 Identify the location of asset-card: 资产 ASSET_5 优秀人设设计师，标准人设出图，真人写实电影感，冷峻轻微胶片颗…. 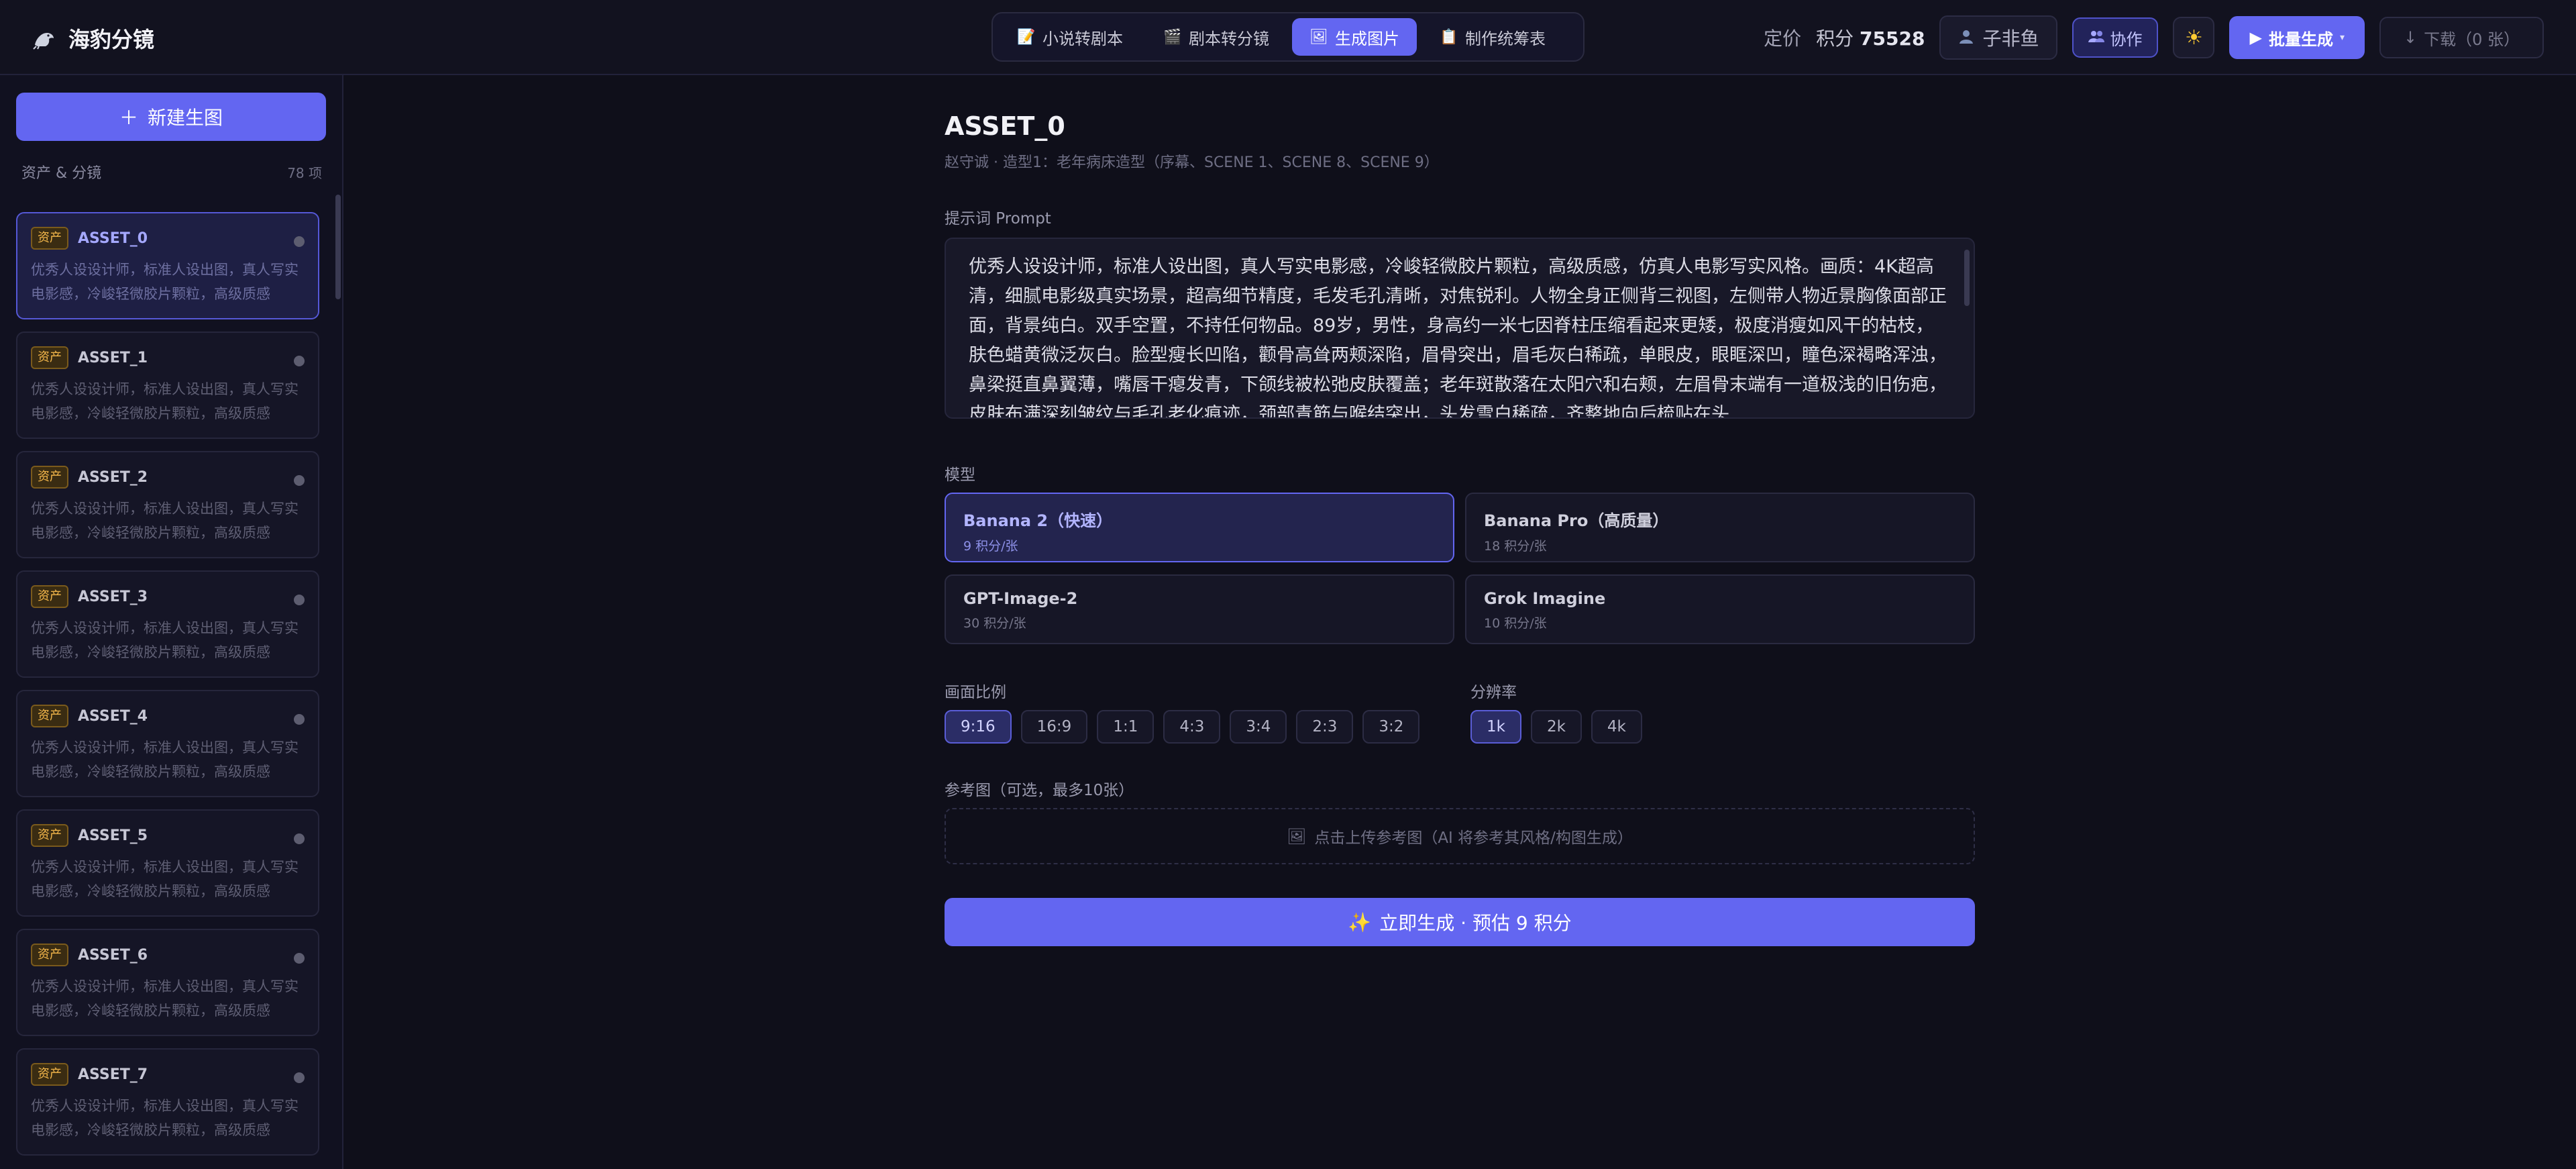
(167, 863).